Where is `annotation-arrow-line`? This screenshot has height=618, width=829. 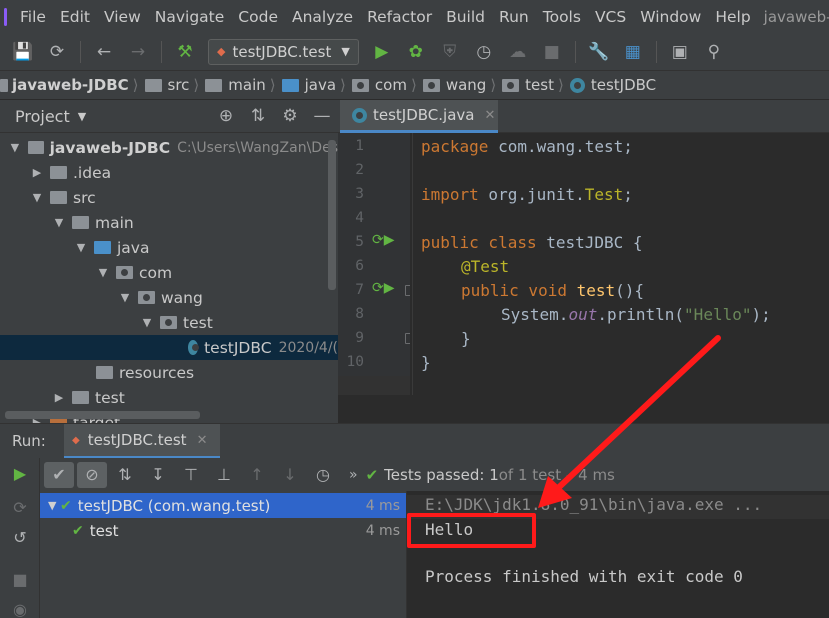
annotation-arrow-line is located at coordinates (637, 414).